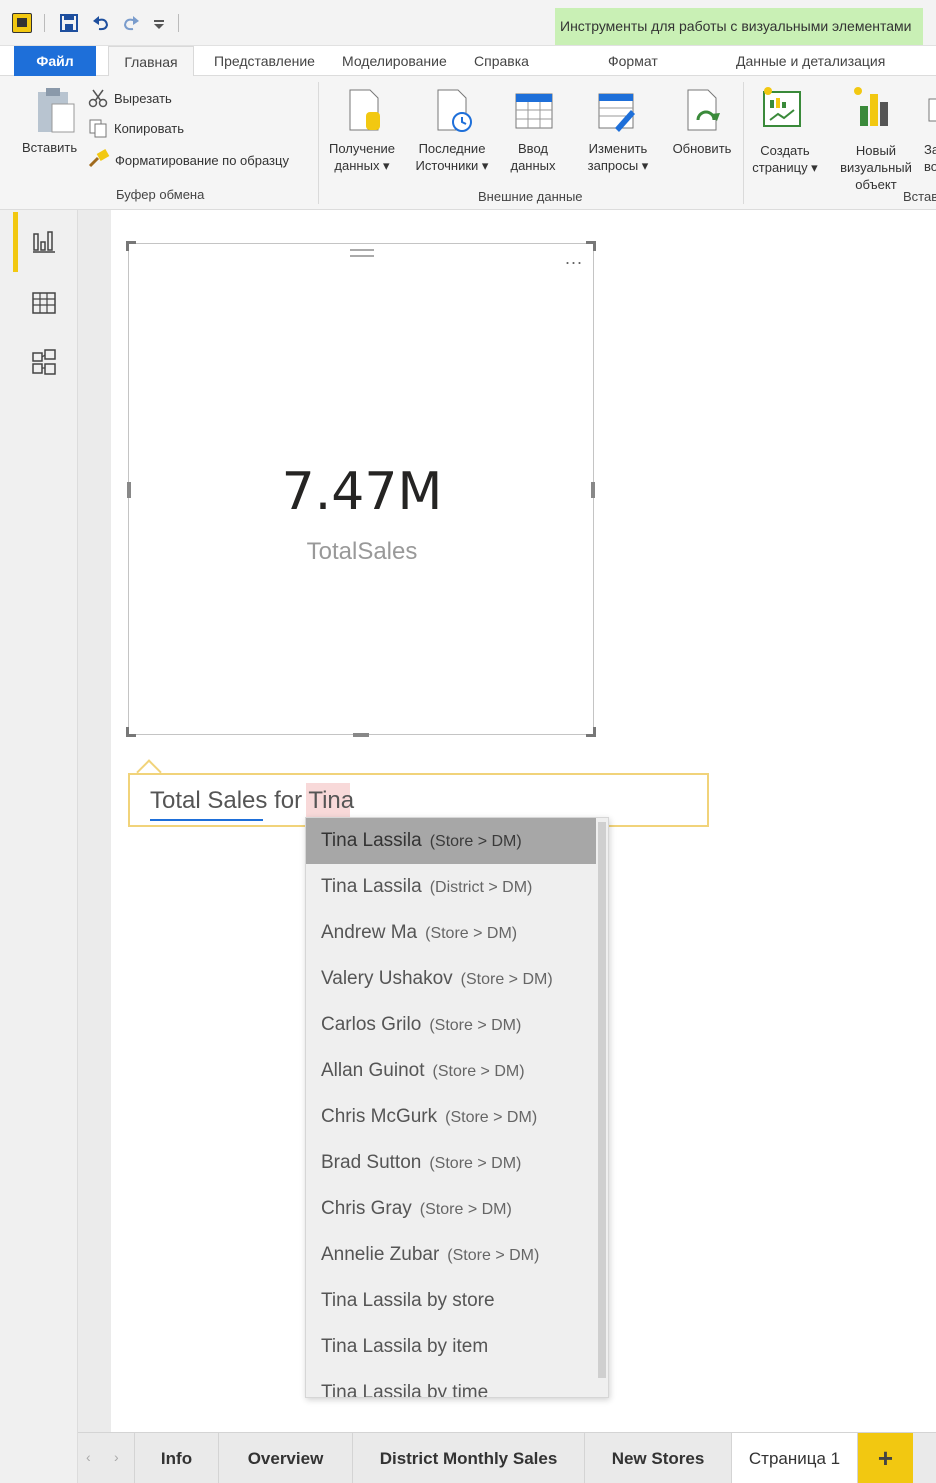  Describe the element at coordinates (534, 112) in the screenshot. I see `enter-data-icon` at that location.